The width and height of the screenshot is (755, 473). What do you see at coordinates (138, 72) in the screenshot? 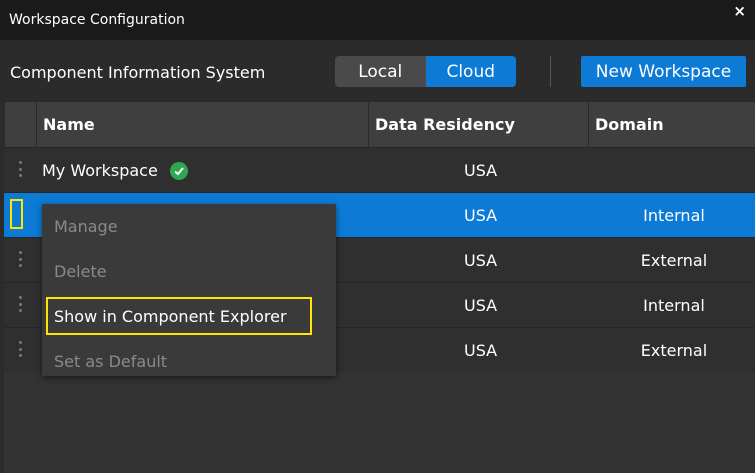
I see `system-label: Component Information System` at bounding box center [138, 72].